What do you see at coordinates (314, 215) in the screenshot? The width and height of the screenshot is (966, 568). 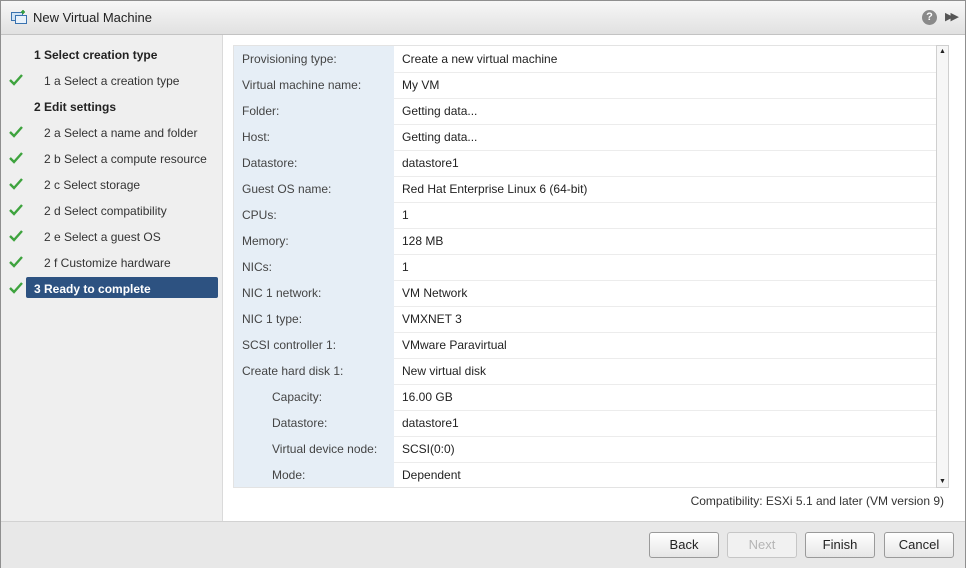 I see `summary-key-cell: CPUs:` at bounding box center [314, 215].